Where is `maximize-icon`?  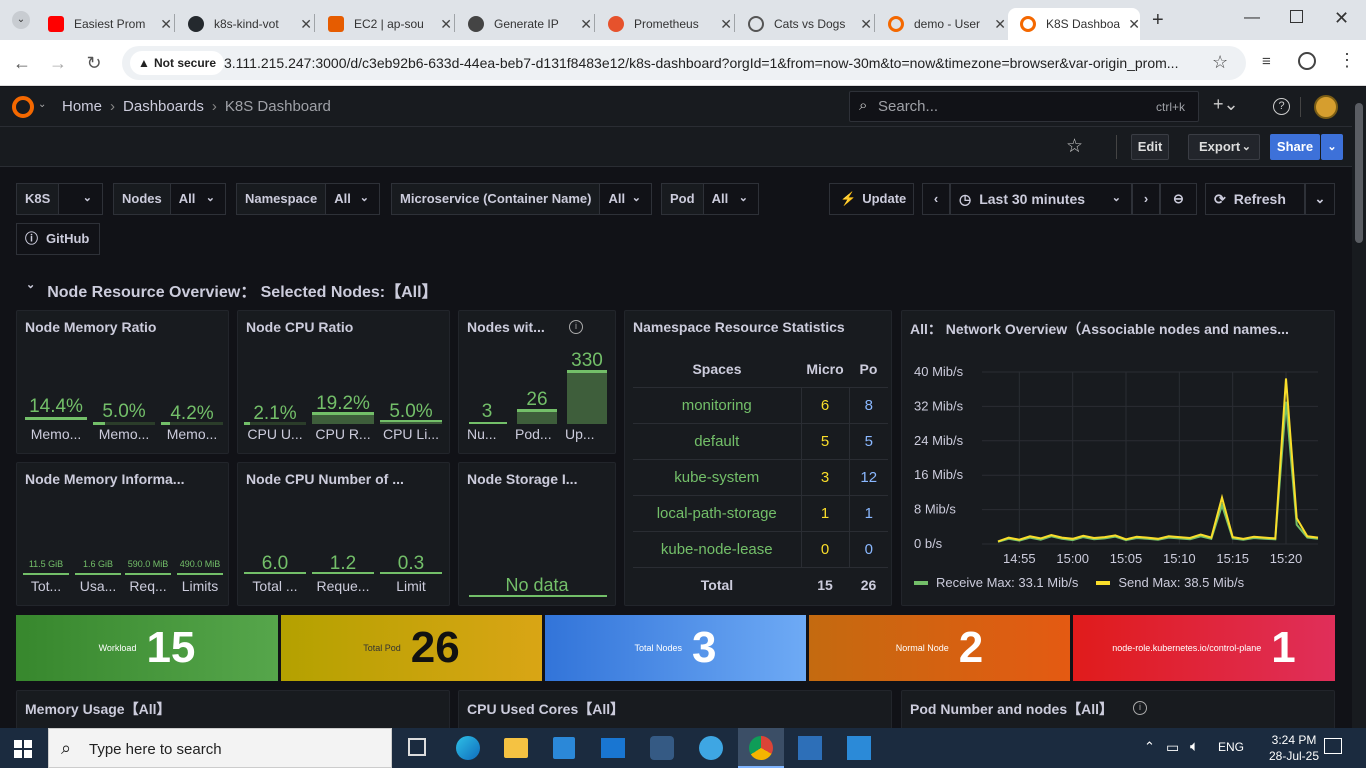 maximize-icon is located at coordinates (1296, 16).